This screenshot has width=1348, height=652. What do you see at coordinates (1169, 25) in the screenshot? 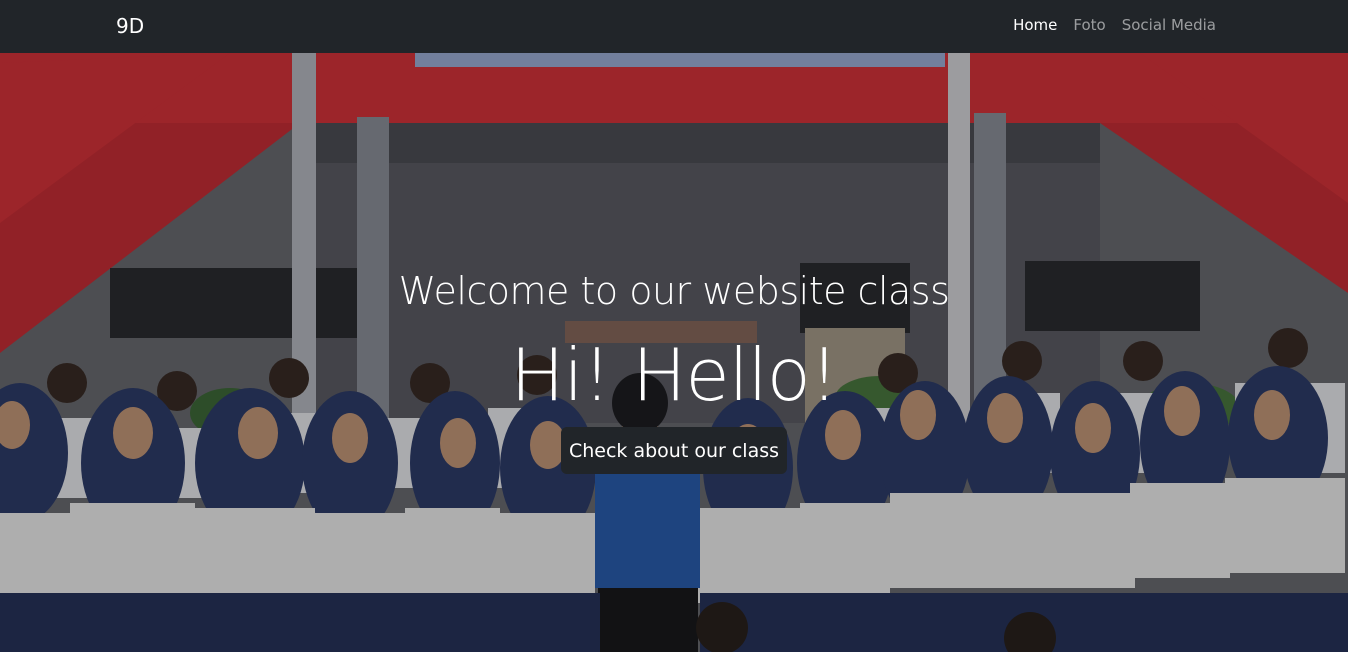
I see `nav-link-social-media: Social Media` at bounding box center [1169, 25].